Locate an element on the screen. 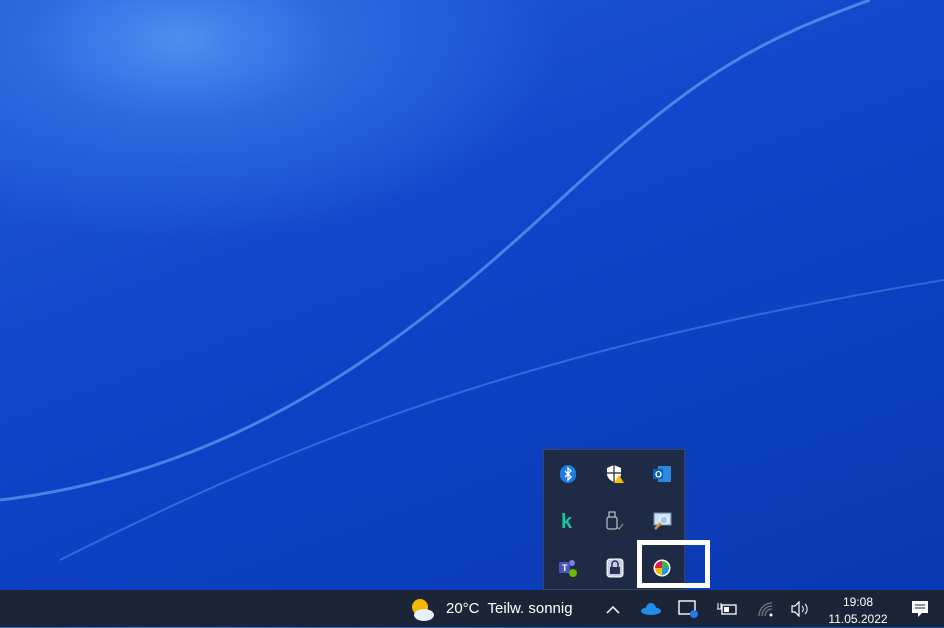  kaspersky-icon: k is located at coordinates (567, 520).